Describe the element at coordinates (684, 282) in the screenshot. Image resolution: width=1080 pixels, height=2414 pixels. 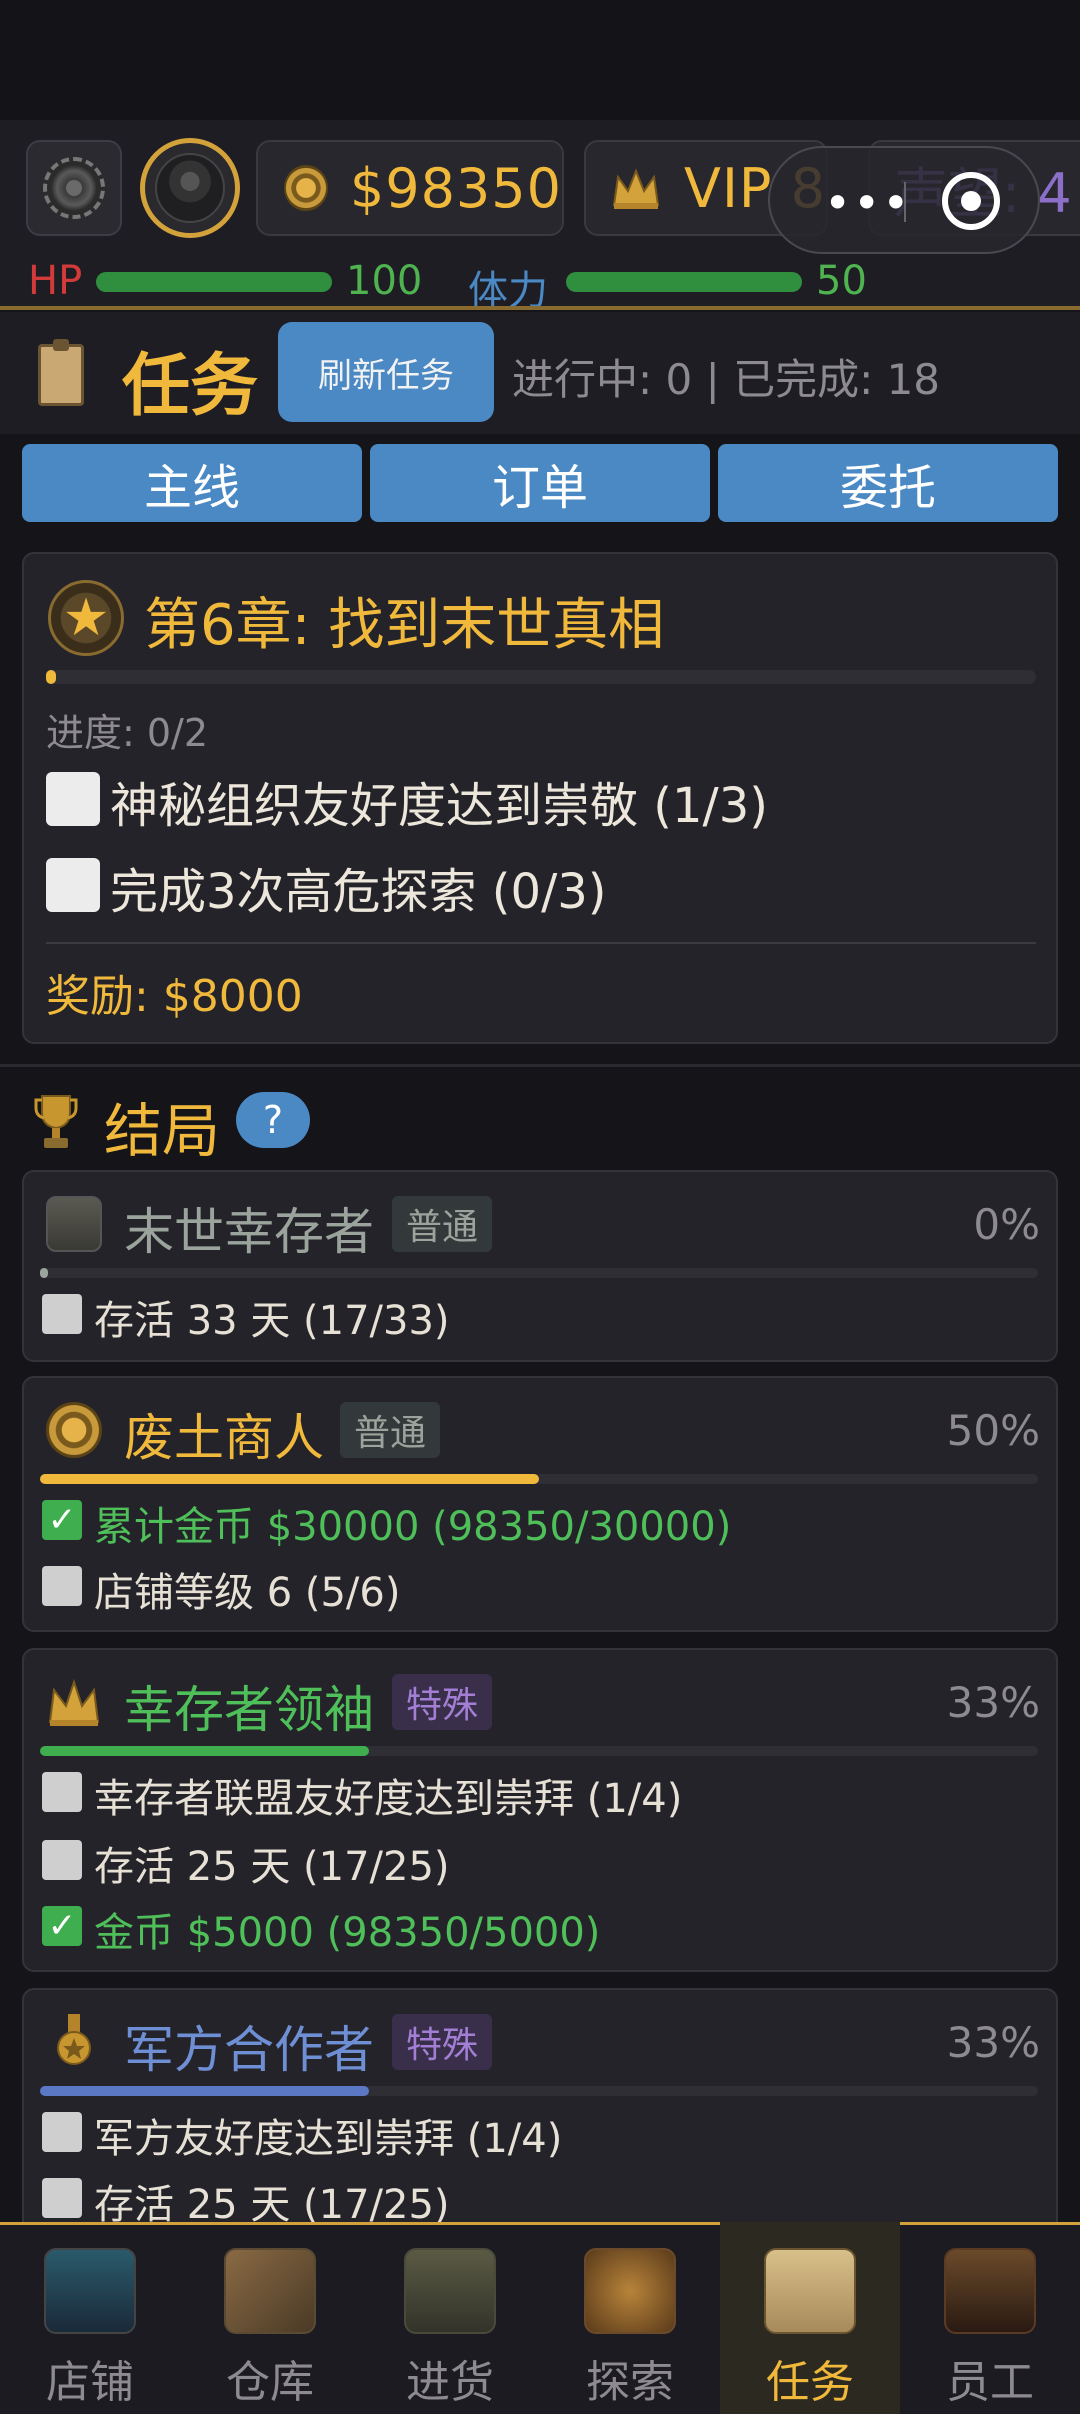
I see `stamina-bar` at that location.